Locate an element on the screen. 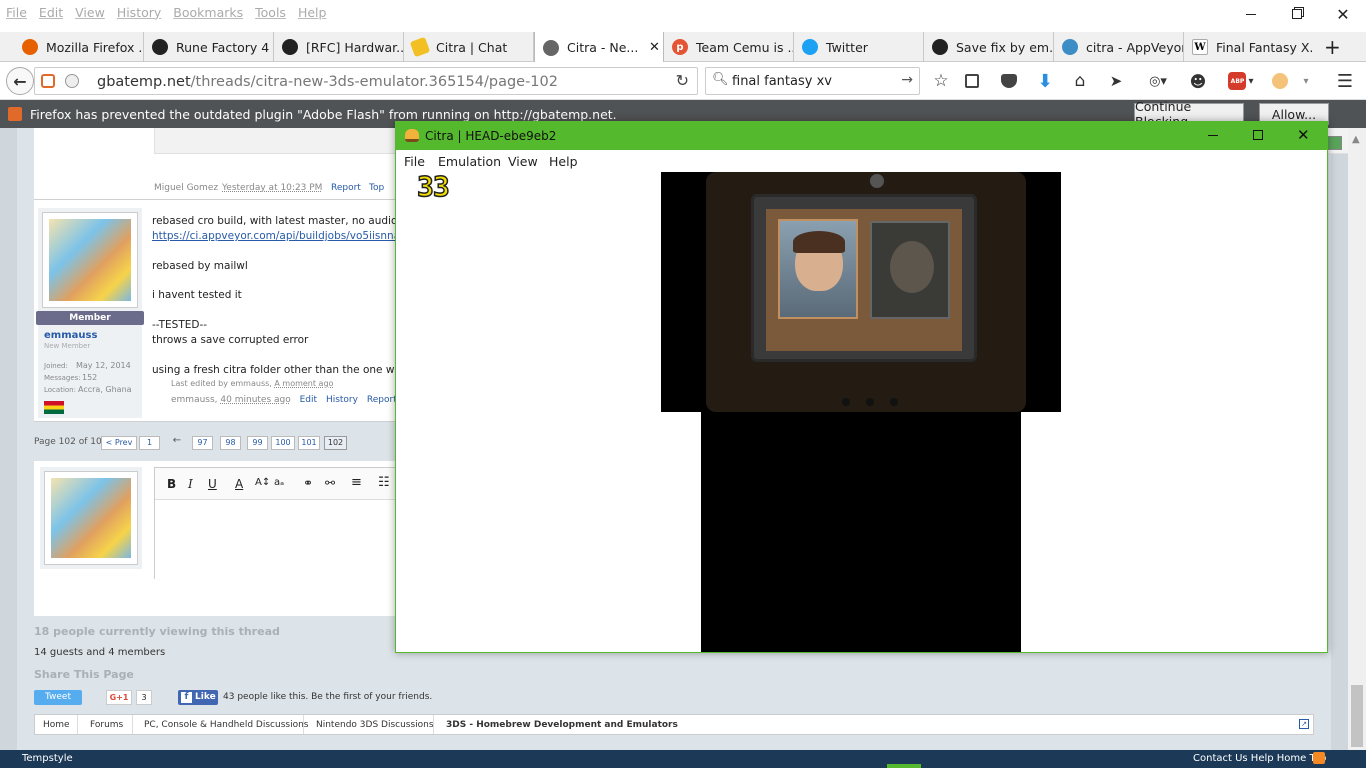 The width and height of the screenshot is (1366, 768). footer-username: emmauss is located at coordinates (193, 400).